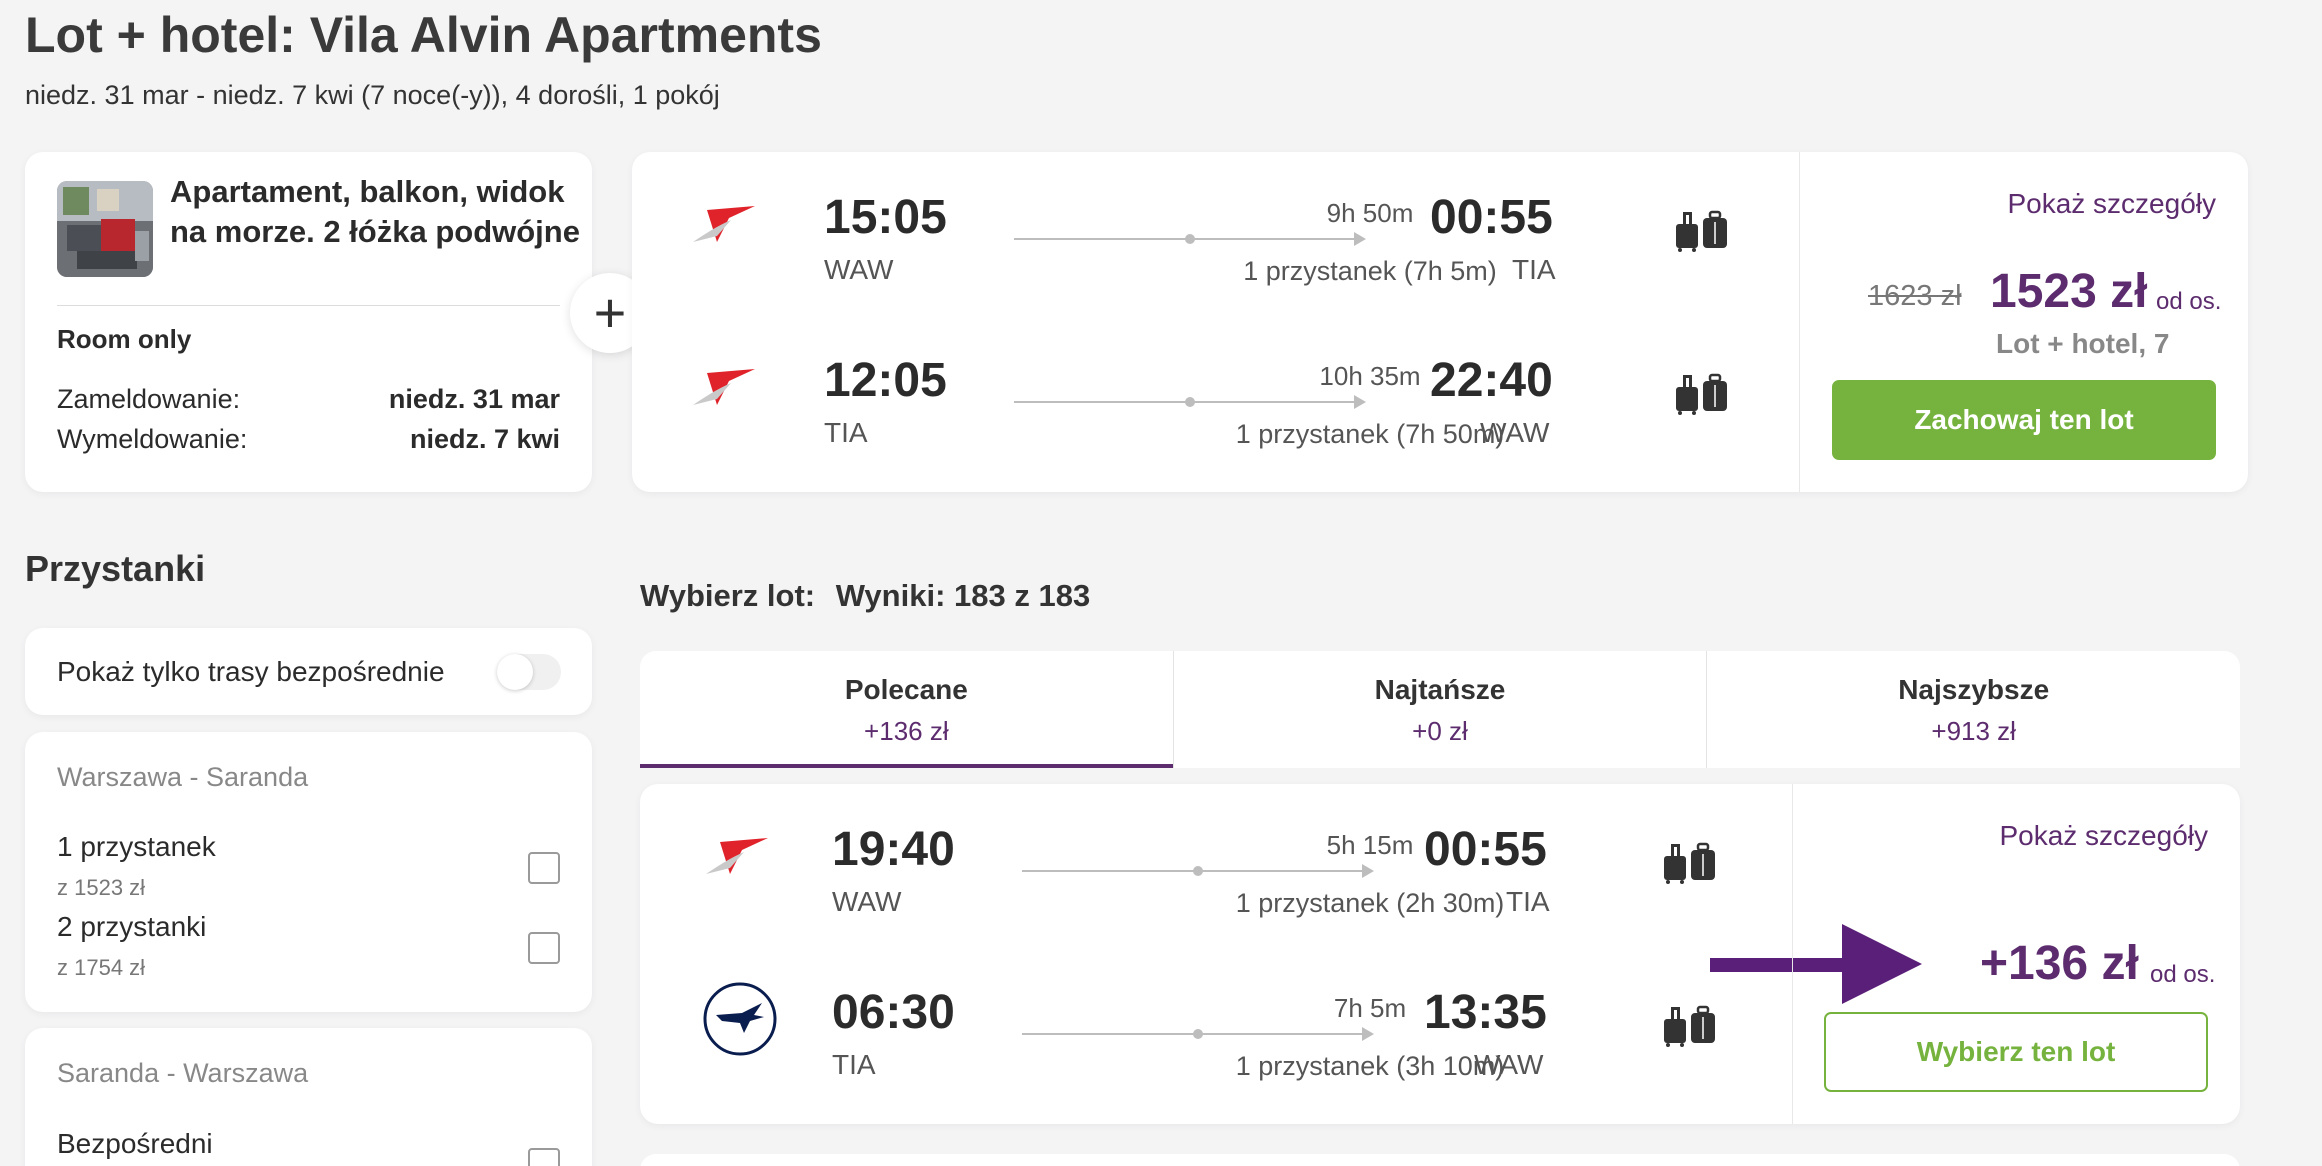 This screenshot has width=2322, height=1166. I want to click on direct-only-filter: Pokaż tylko trasy bezpośrednie, so click(308, 671).